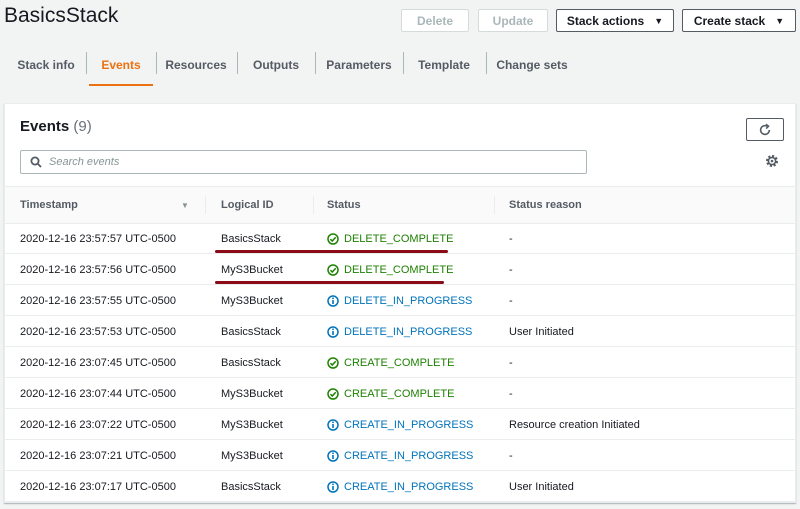 Image resolution: width=800 pixels, height=509 pixels. Describe the element at coordinates (98, 238) in the screenshot. I see `cell-timestamp: 2020-12-16 23:57:57 UTC-0500` at that location.